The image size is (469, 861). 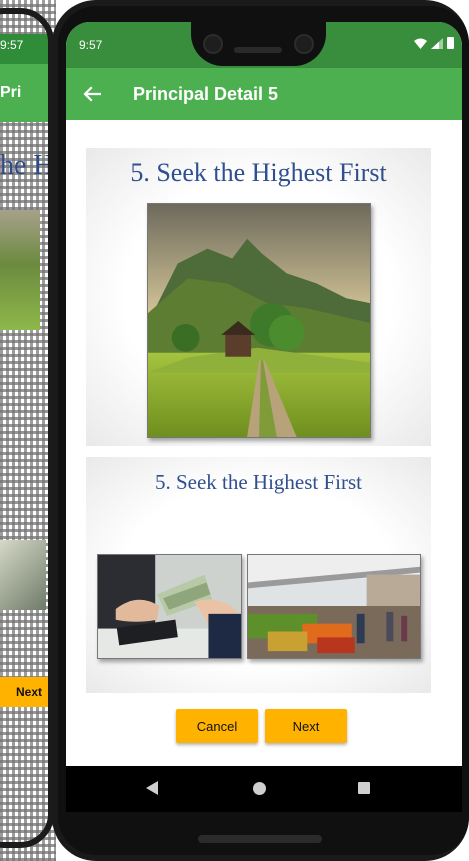 I want to click on recents-square-icon, so click(x=364, y=788).